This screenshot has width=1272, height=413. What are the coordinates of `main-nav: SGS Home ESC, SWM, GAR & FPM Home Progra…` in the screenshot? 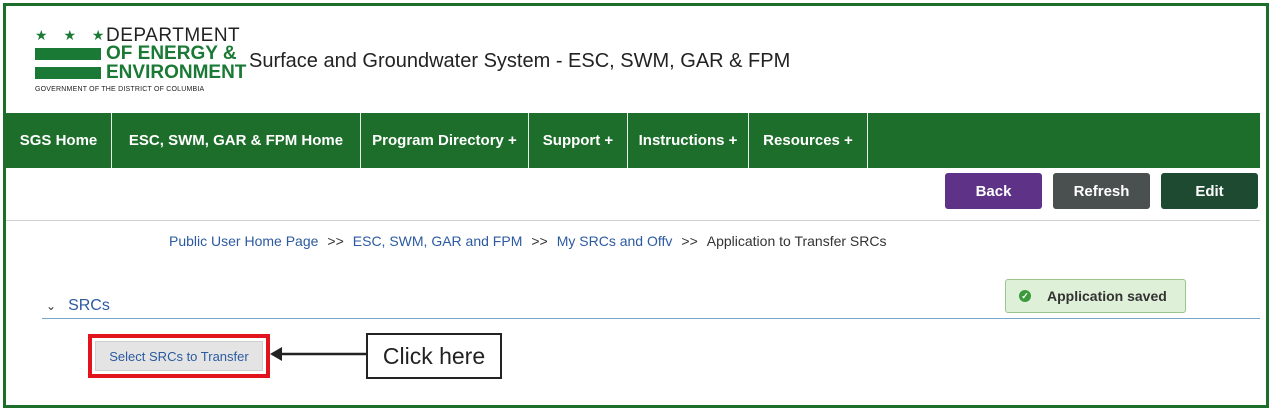 It's located at (633, 140).